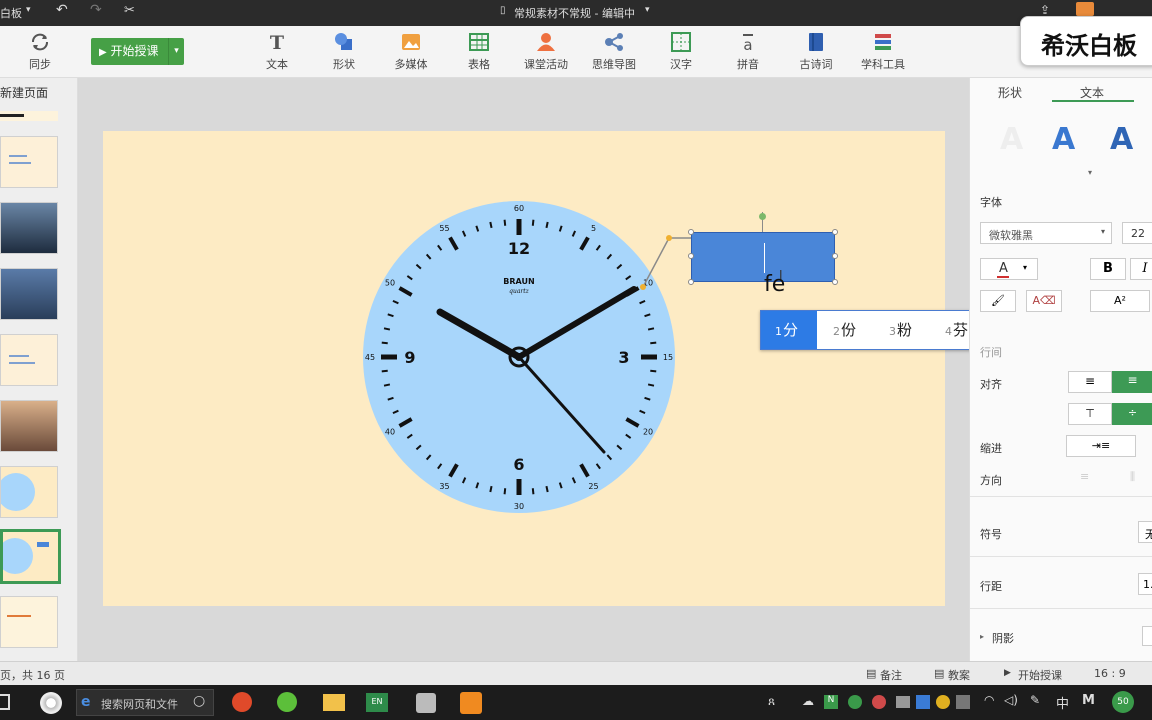 This screenshot has height=720, width=1152. I want to click on cloud-icon: ☁, so click(808, 701).